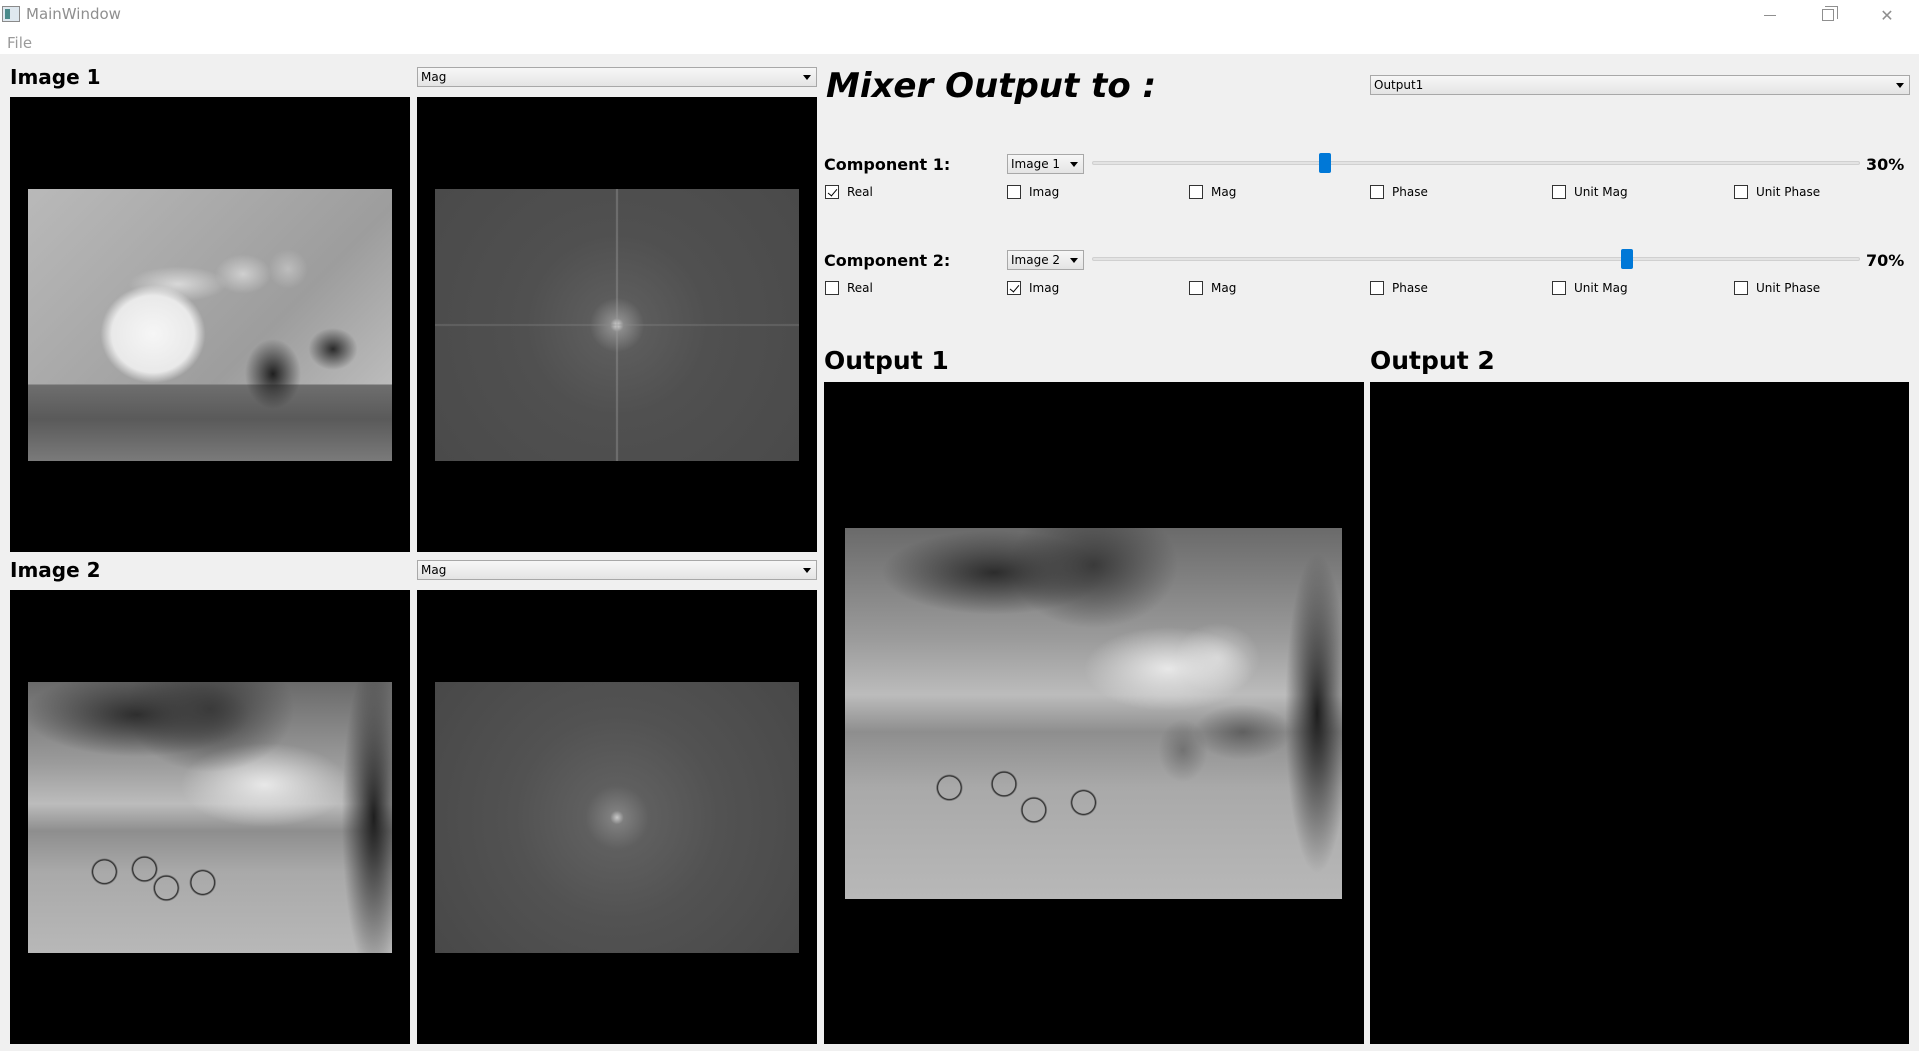 This screenshot has width=1919, height=1051. What do you see at coordinates (1036, 260) in the screenshot?
I see `component2-source-value: Image 2` at bounding box center [1036, 260].